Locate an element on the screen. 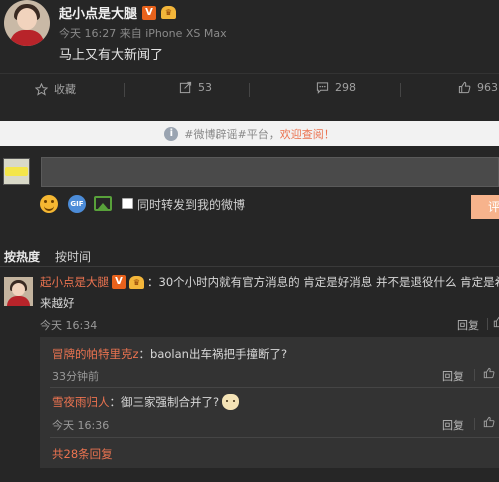 This screenshot has width=499, height=482. post-author: 起小点是大腿 V ♛ is located at coordinates (118, 12).